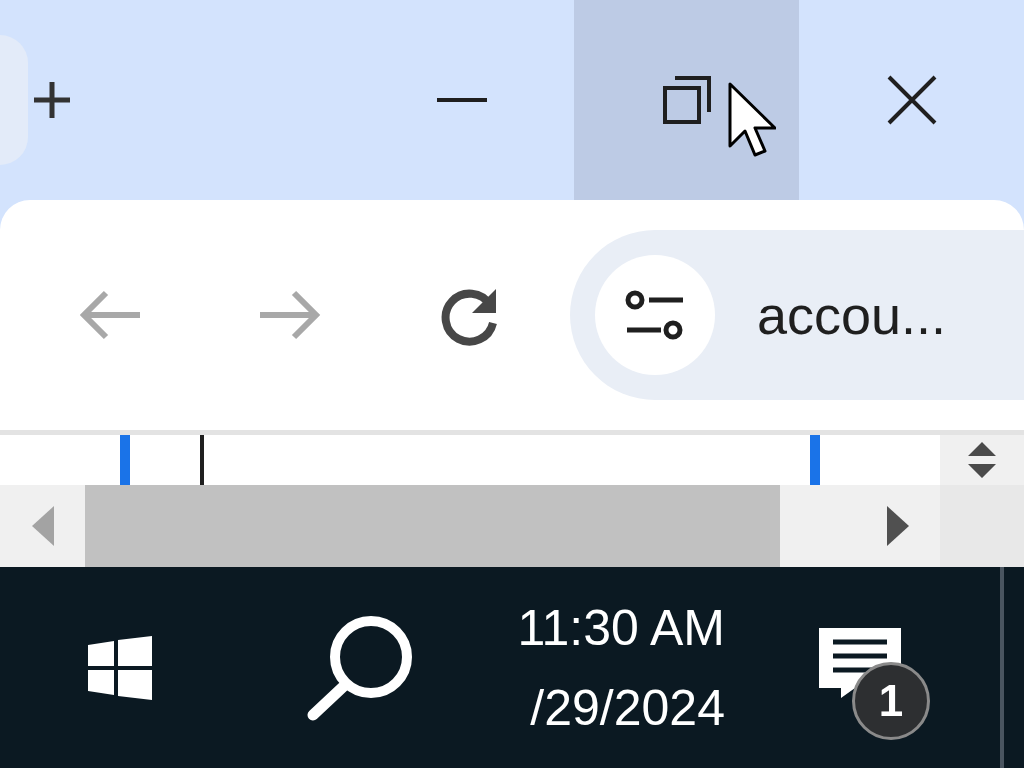  Describe the element at coordinates (891, 700) in the screenshot. I see `notification-badge: 1` at that location.